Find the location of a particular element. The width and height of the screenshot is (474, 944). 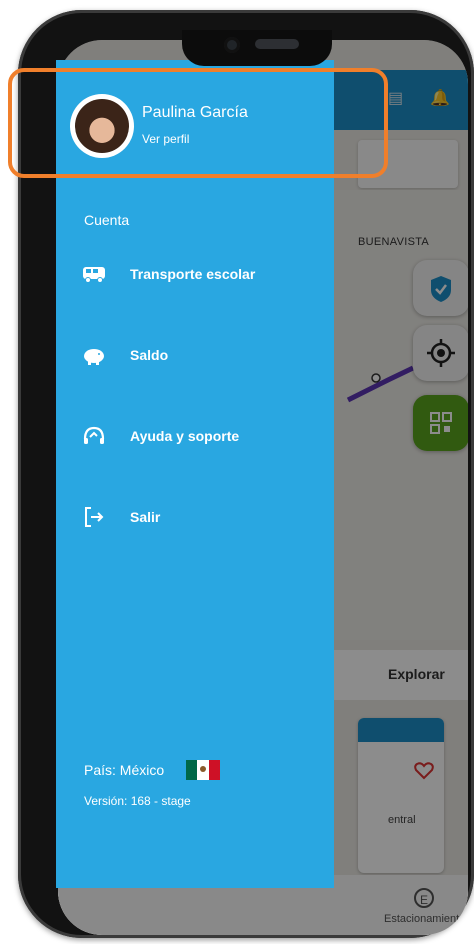

profile-highlight-box is located at coordinates (198, 123).